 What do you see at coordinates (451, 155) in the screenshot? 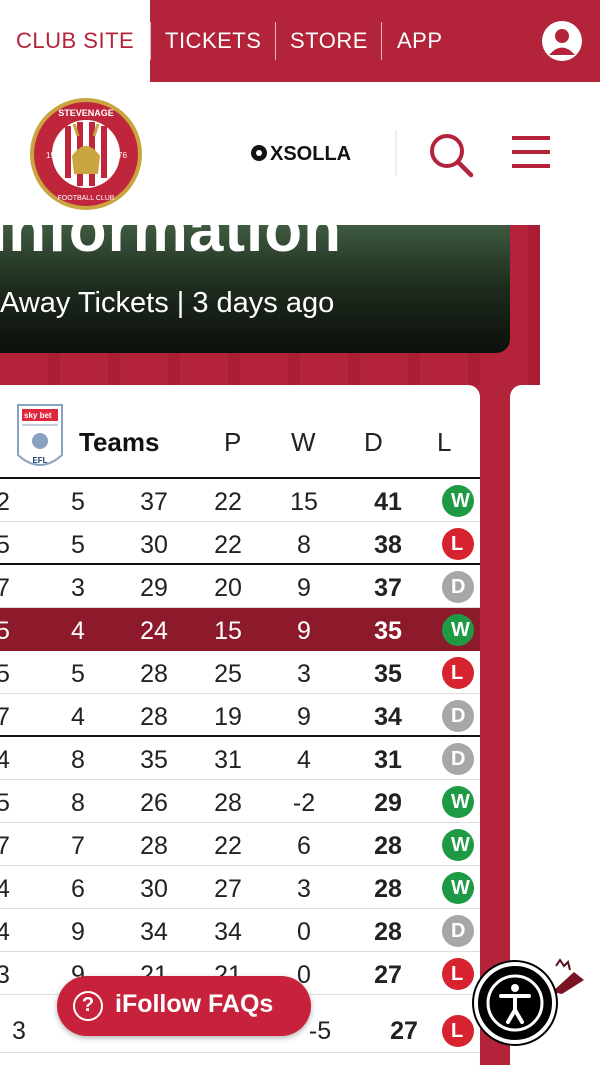
I see `search-icon` at bounding box center [451, 155].